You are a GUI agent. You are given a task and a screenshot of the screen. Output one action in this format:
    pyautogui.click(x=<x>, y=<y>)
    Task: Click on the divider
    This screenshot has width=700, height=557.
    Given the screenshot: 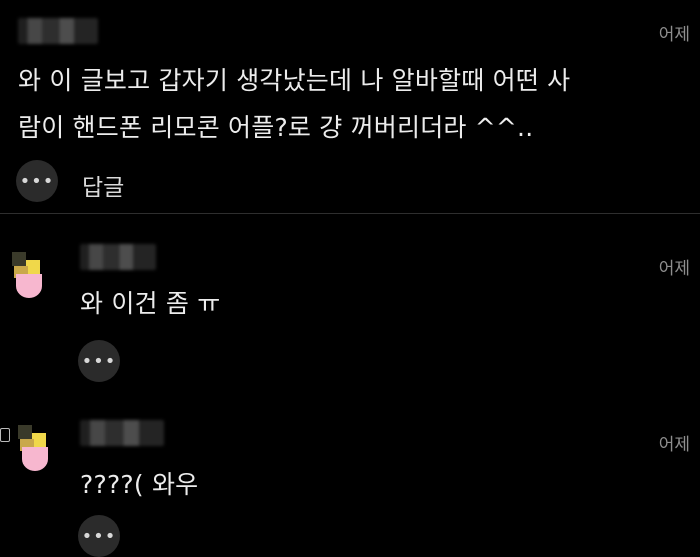 What is the action you would take?
    pyautogui.click(x=350, y=213)
    